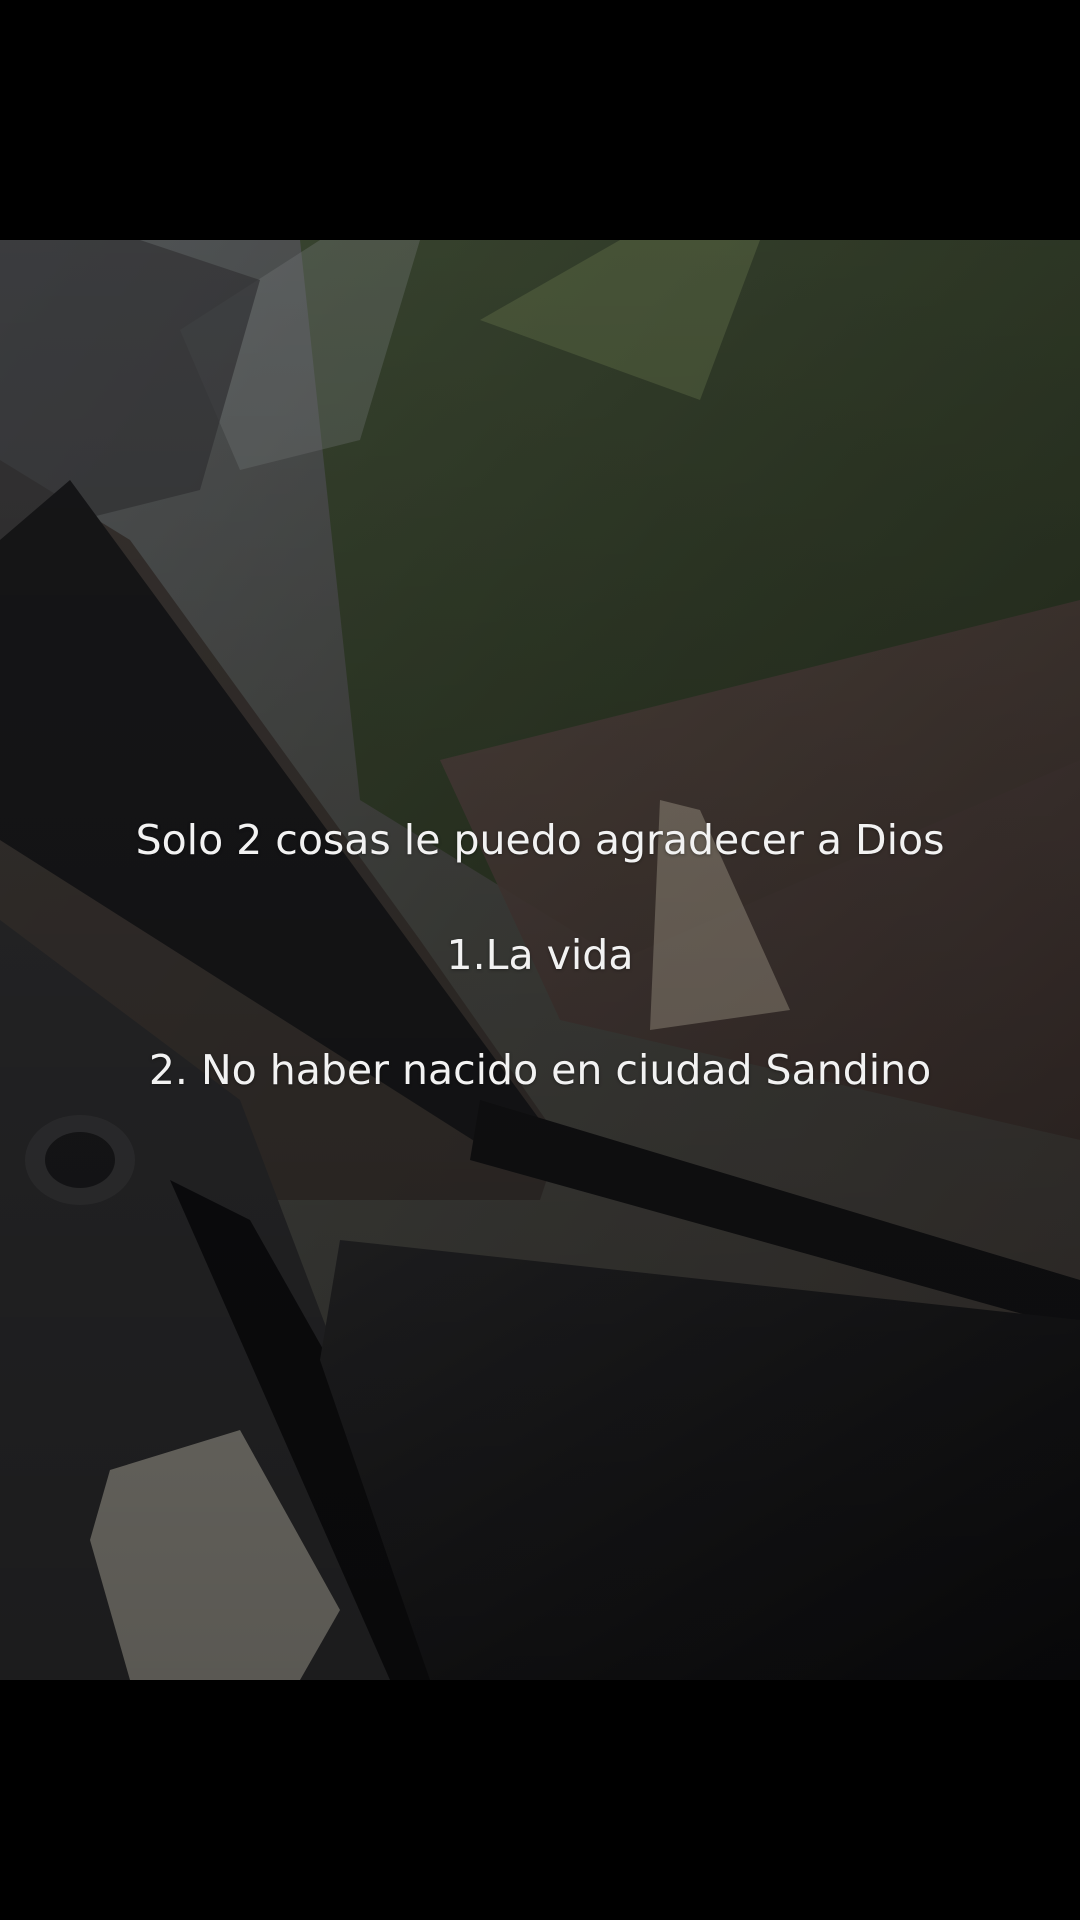 The width and height of the screenshot is (1080, 1920). What do you see at coordinates (540, 955) in the screenshot?
I see `caption-item-1: 1.La vida` at bounding box center [540, 955].